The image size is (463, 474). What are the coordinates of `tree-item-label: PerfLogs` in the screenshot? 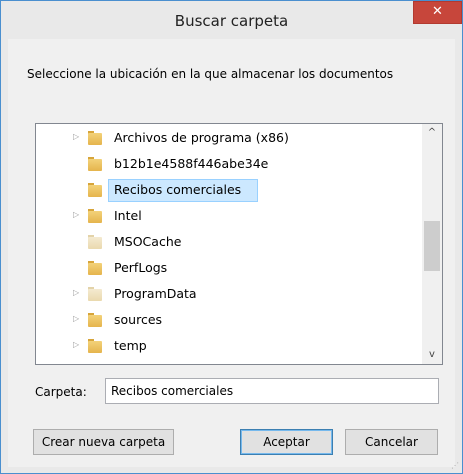 It's located at (141, 267).